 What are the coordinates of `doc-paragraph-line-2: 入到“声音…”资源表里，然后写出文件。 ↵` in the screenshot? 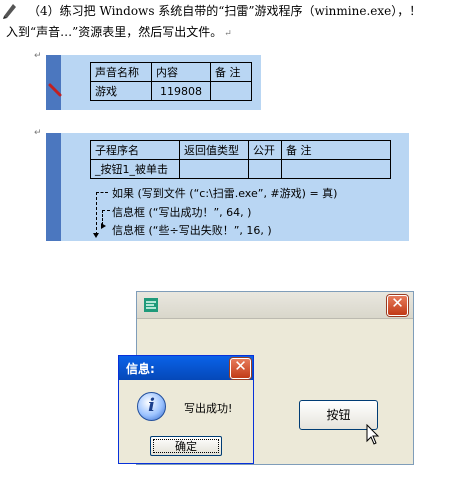 It's located at (119, 32).